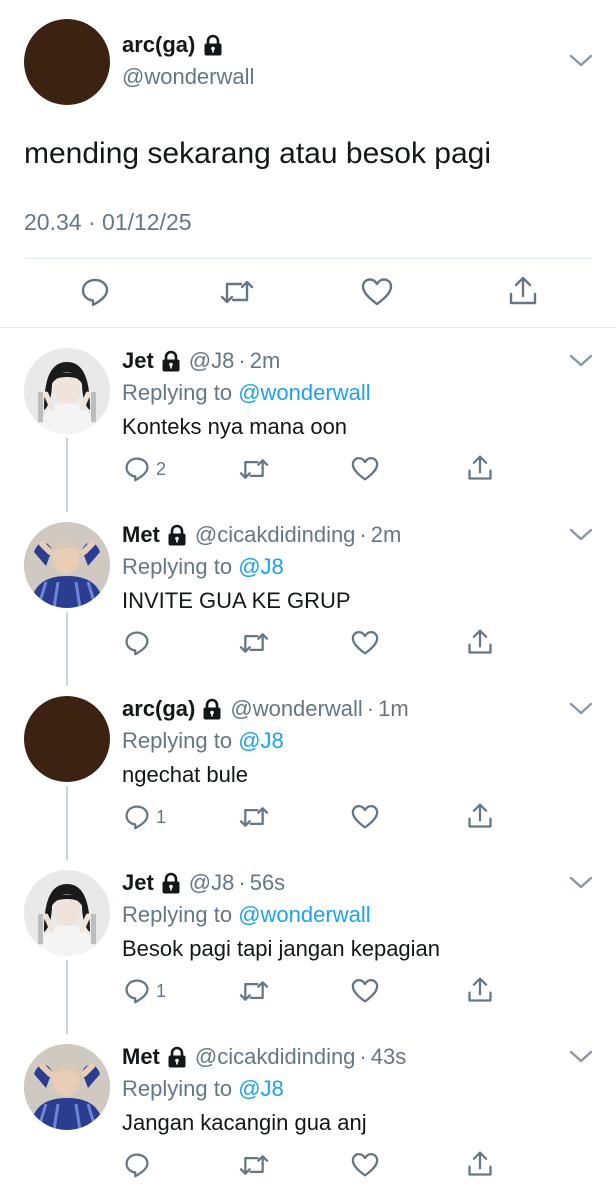 This screenshot has height=1200, width=616. I want to click on reply-header: Jet @J8 · 56s, so click(203, 883).